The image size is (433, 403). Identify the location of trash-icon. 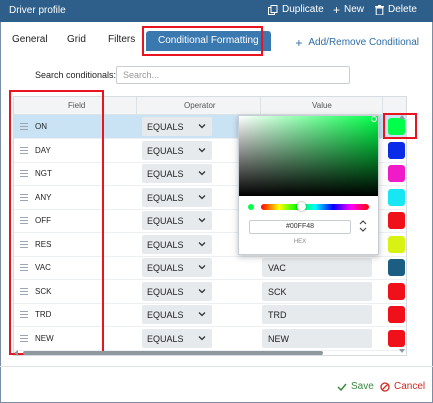
(379, 9).